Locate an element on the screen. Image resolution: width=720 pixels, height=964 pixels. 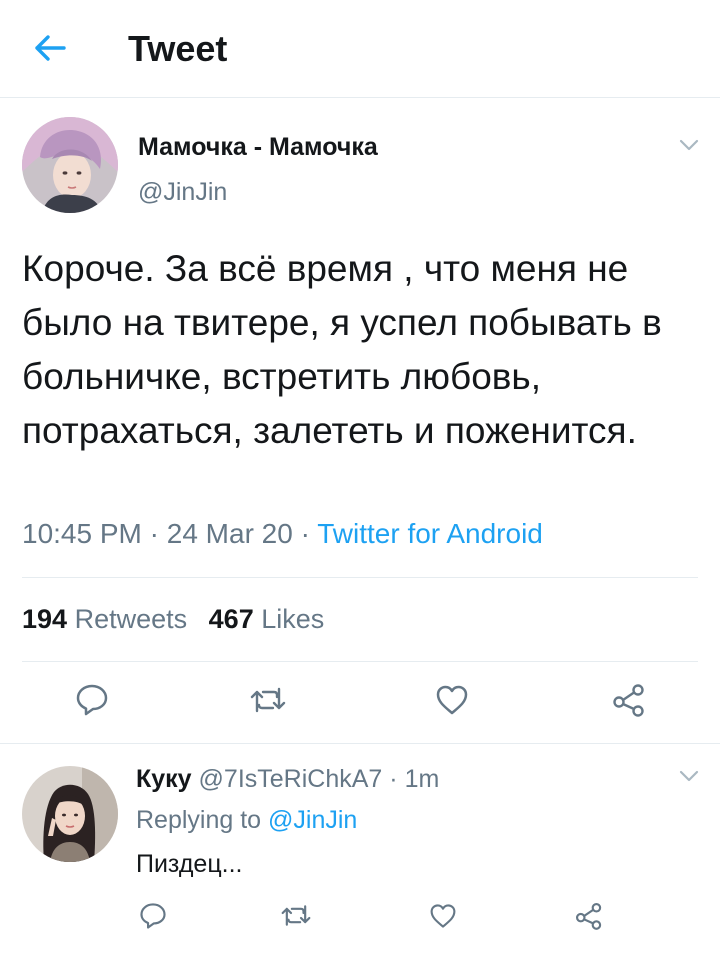
reply-menu-button is located at coordinates (689, 778).